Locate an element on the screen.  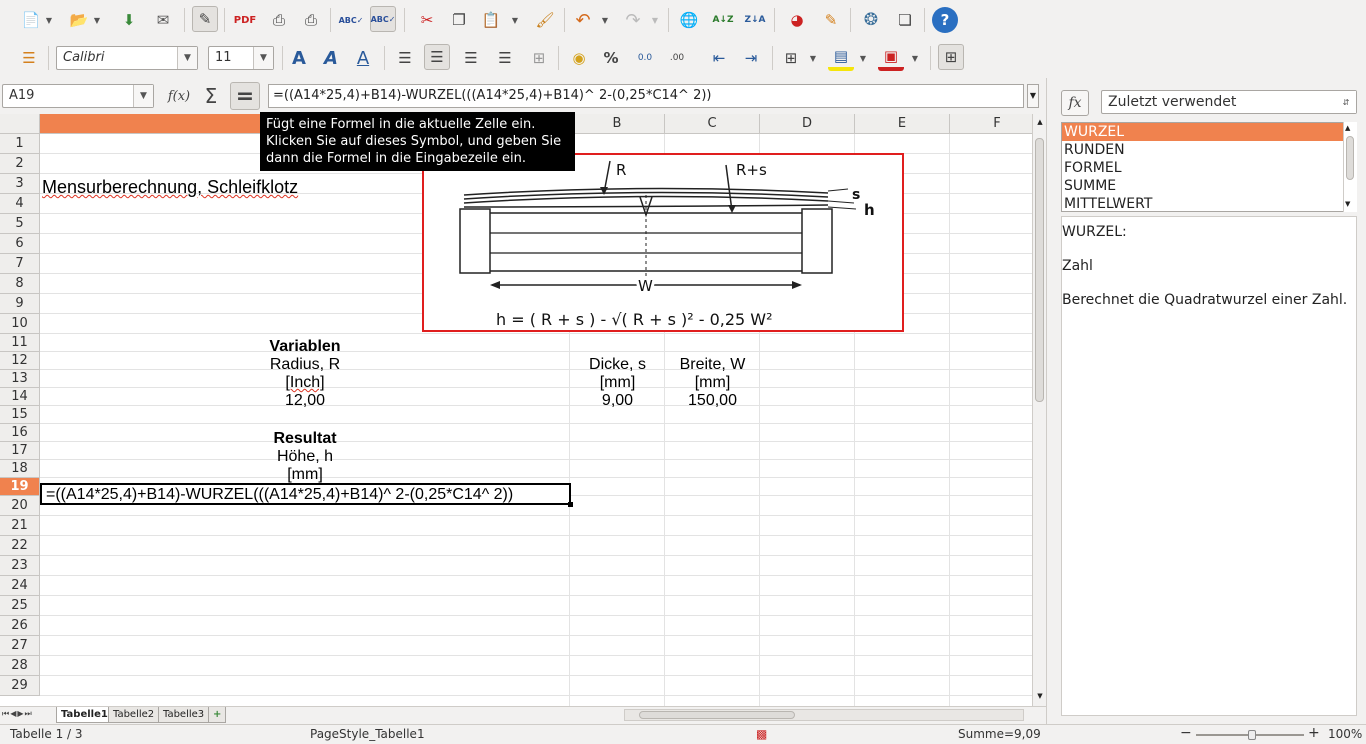
cell-a11: Variablen is located at coordinates (305, 347).